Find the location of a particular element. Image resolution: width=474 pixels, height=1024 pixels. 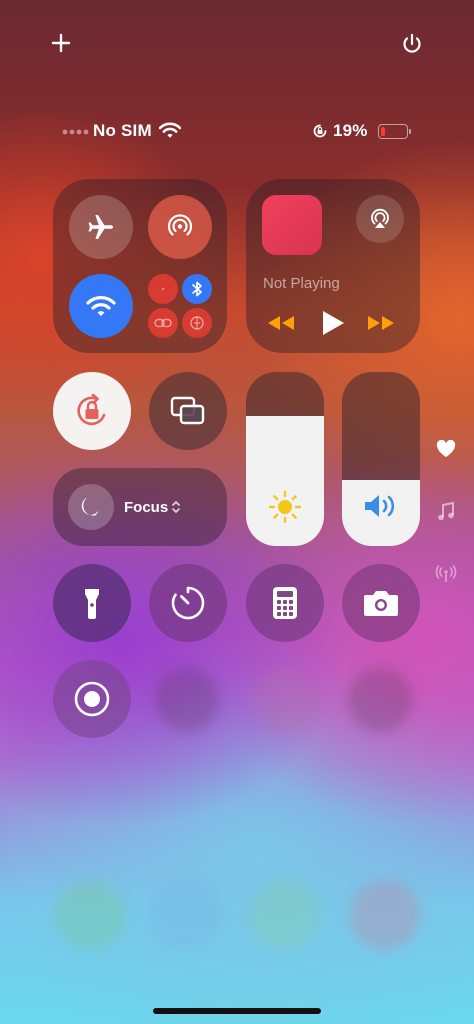

fast-forward-button is located at coordinates (381, 323).